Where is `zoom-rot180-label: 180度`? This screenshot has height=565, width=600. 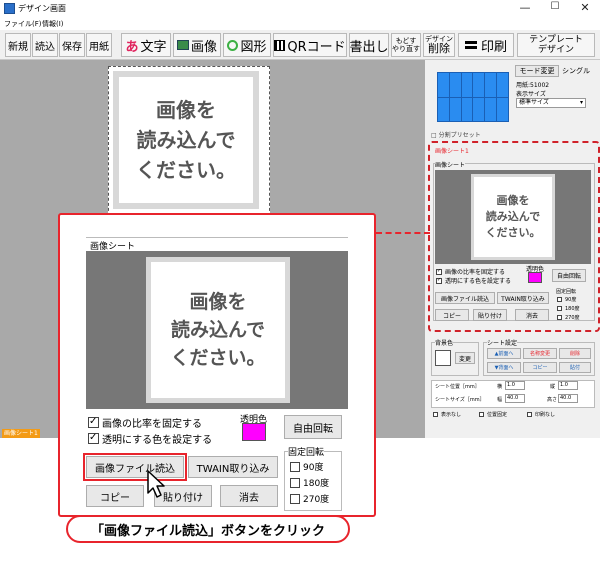 zoom-rot180-label: 180度 is located at coordinates (316, 484).